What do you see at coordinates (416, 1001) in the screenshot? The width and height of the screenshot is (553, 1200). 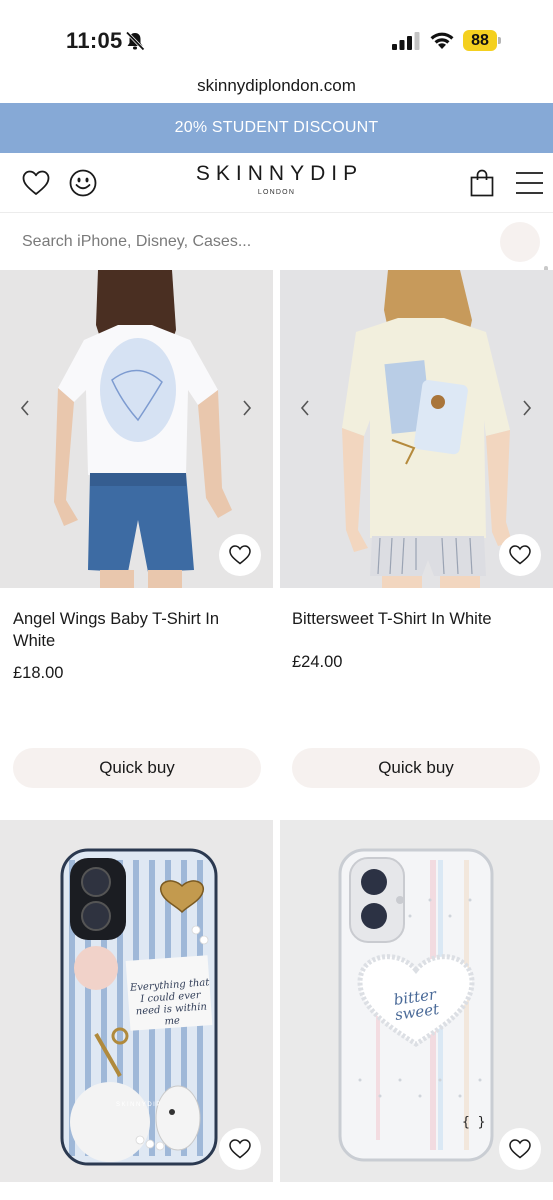 I see `product-image-phone-case-bittersweet: bitter sweet { }` at bounding box center [416, 1001].